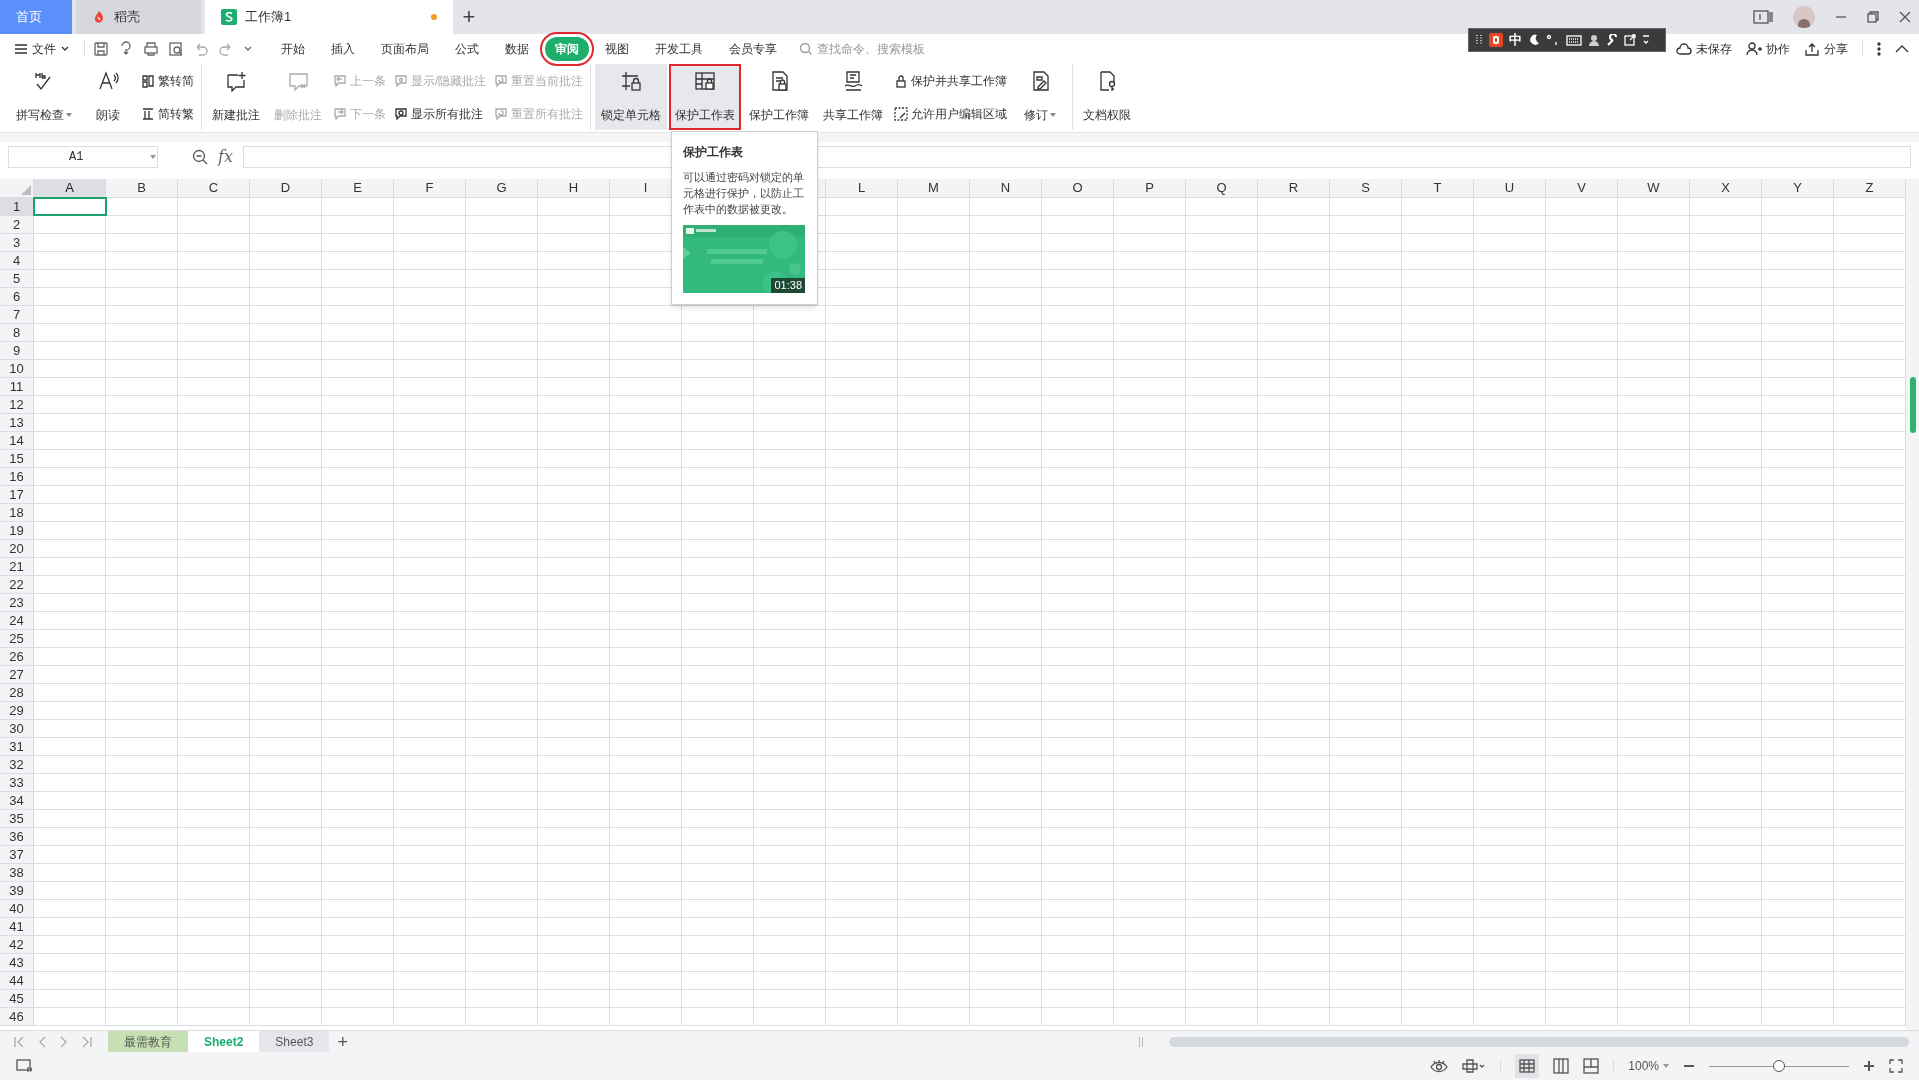 This screenshot has width=1919, height=1080. I want to click on row-header: 7, so click(17, 314).